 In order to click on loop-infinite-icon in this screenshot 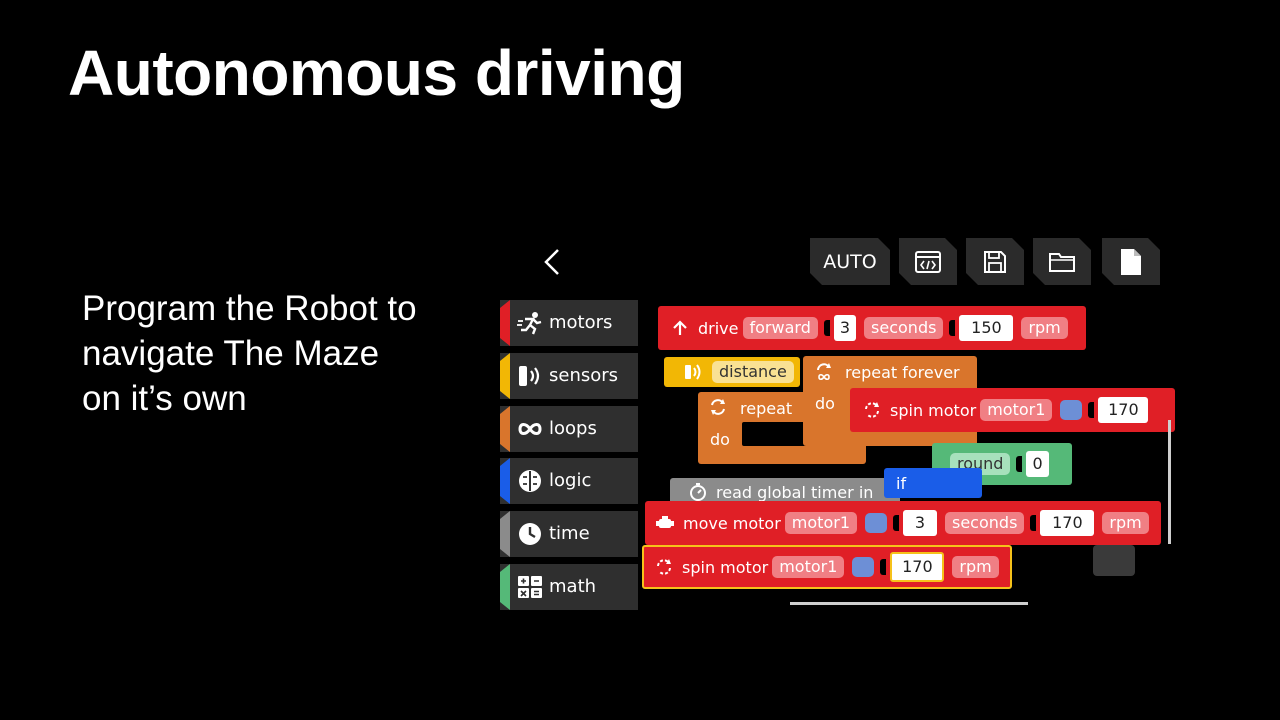, I will do `click(824, 372)`.